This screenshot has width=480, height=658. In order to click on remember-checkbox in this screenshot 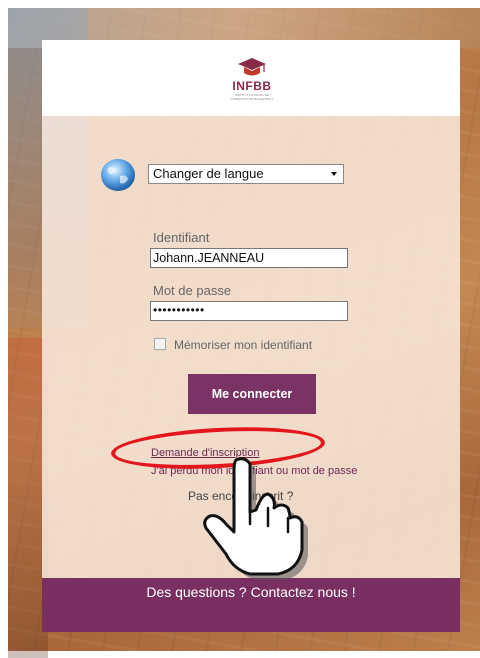, I will do `click(160, 344)`.